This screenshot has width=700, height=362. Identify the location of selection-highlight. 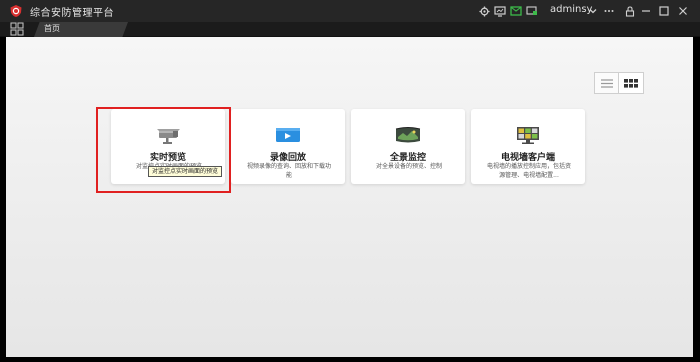
(163, 150).